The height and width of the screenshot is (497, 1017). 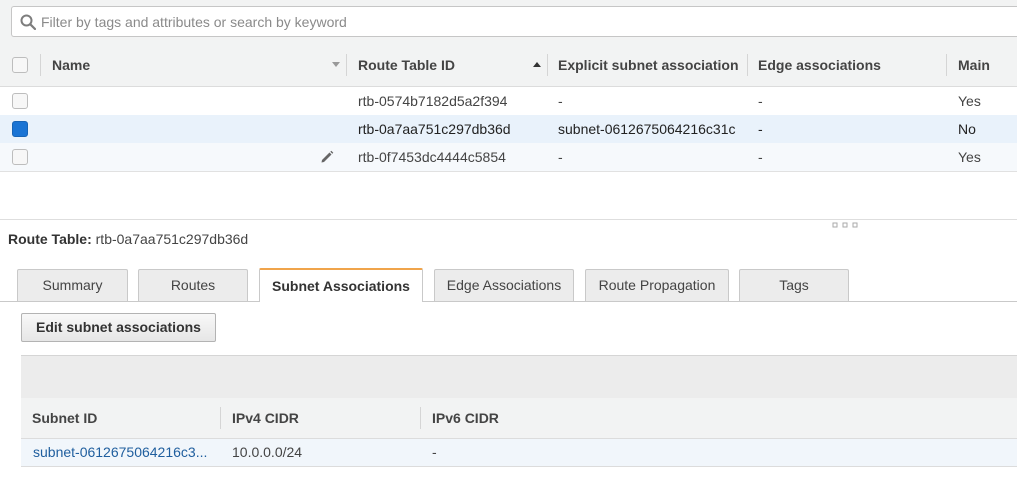 What do you see at coordinates (20, 129) in the screenshot?
I see `row-checkbox-checked` at bounding box center [20, 129].